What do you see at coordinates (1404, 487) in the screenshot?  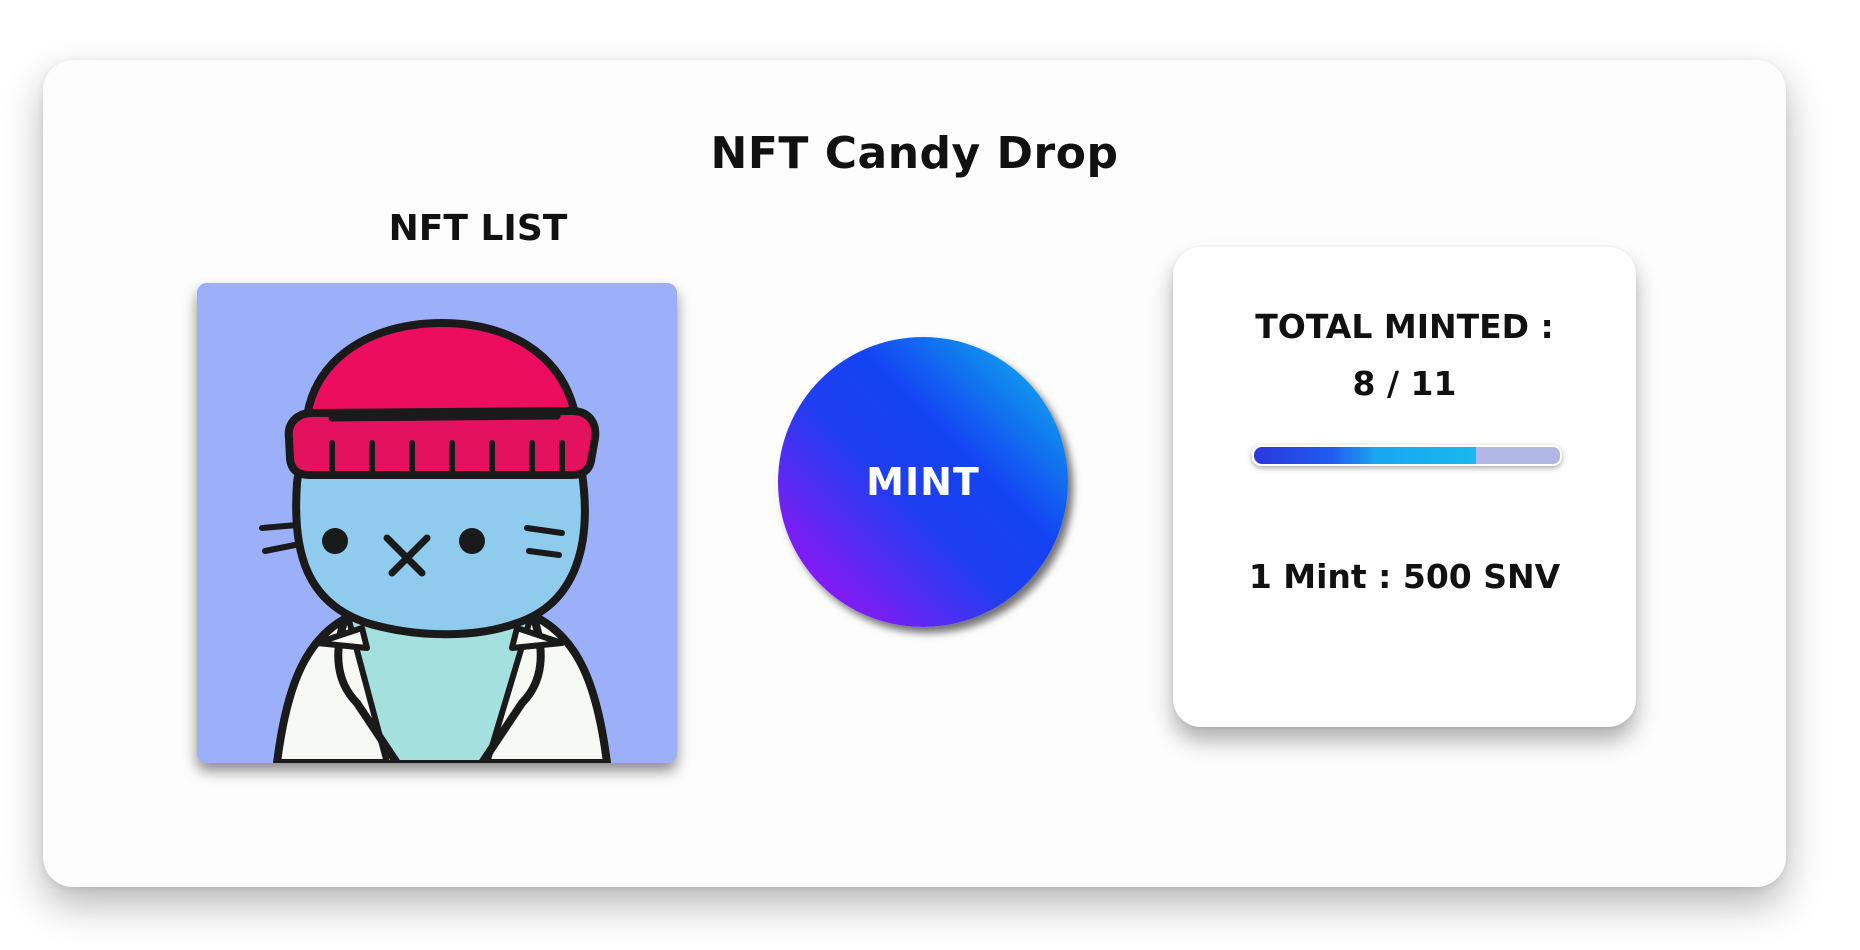 I see `stats-card: TOTAL MINTED : 8 / 11 1 Mint : 500 SNV` at bounding box center [1404, 487].